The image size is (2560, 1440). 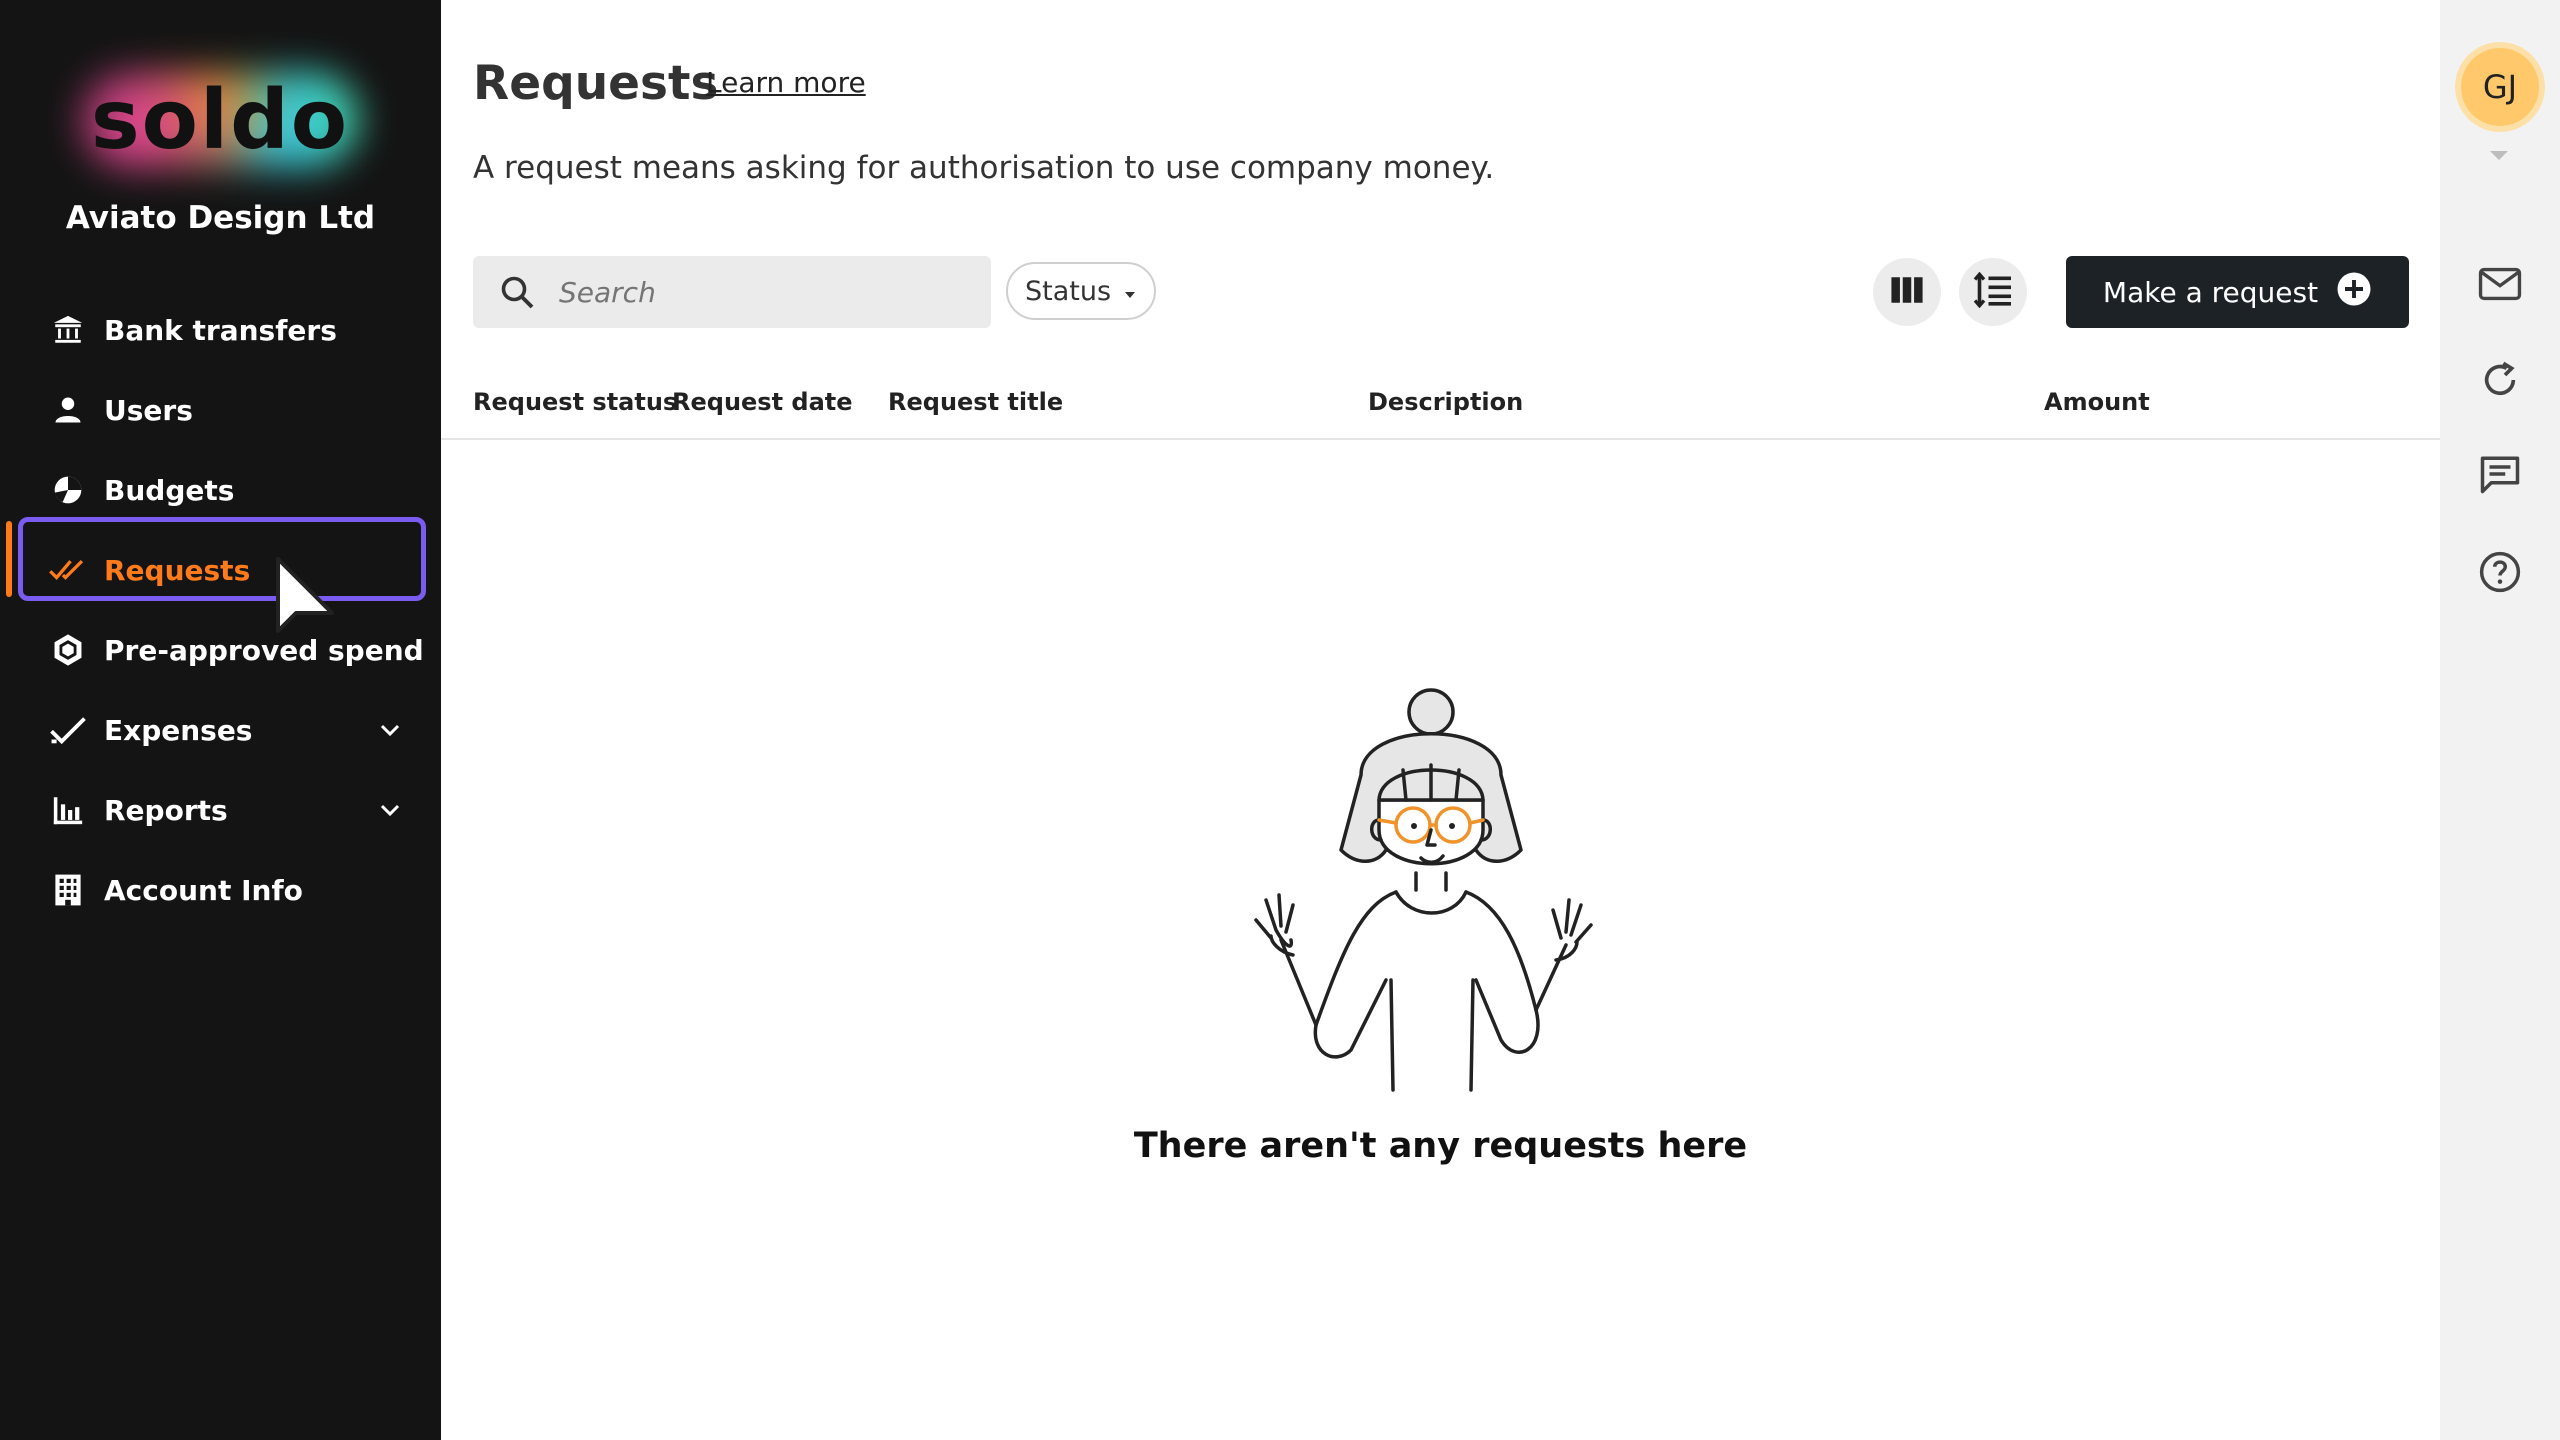 I want to click on sidebar-item-label: Bank transfers, so click(x=220, y=330).